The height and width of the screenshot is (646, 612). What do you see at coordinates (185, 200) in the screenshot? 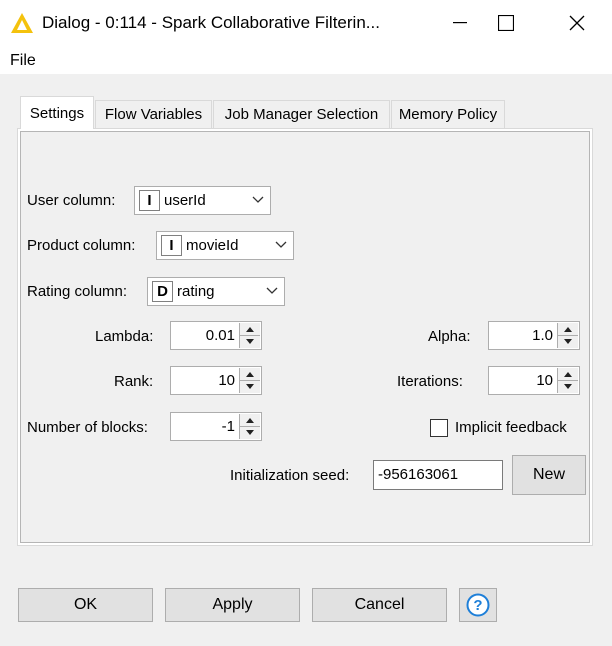
I see `user-column-value: userId` at bounding box center [185, 200].